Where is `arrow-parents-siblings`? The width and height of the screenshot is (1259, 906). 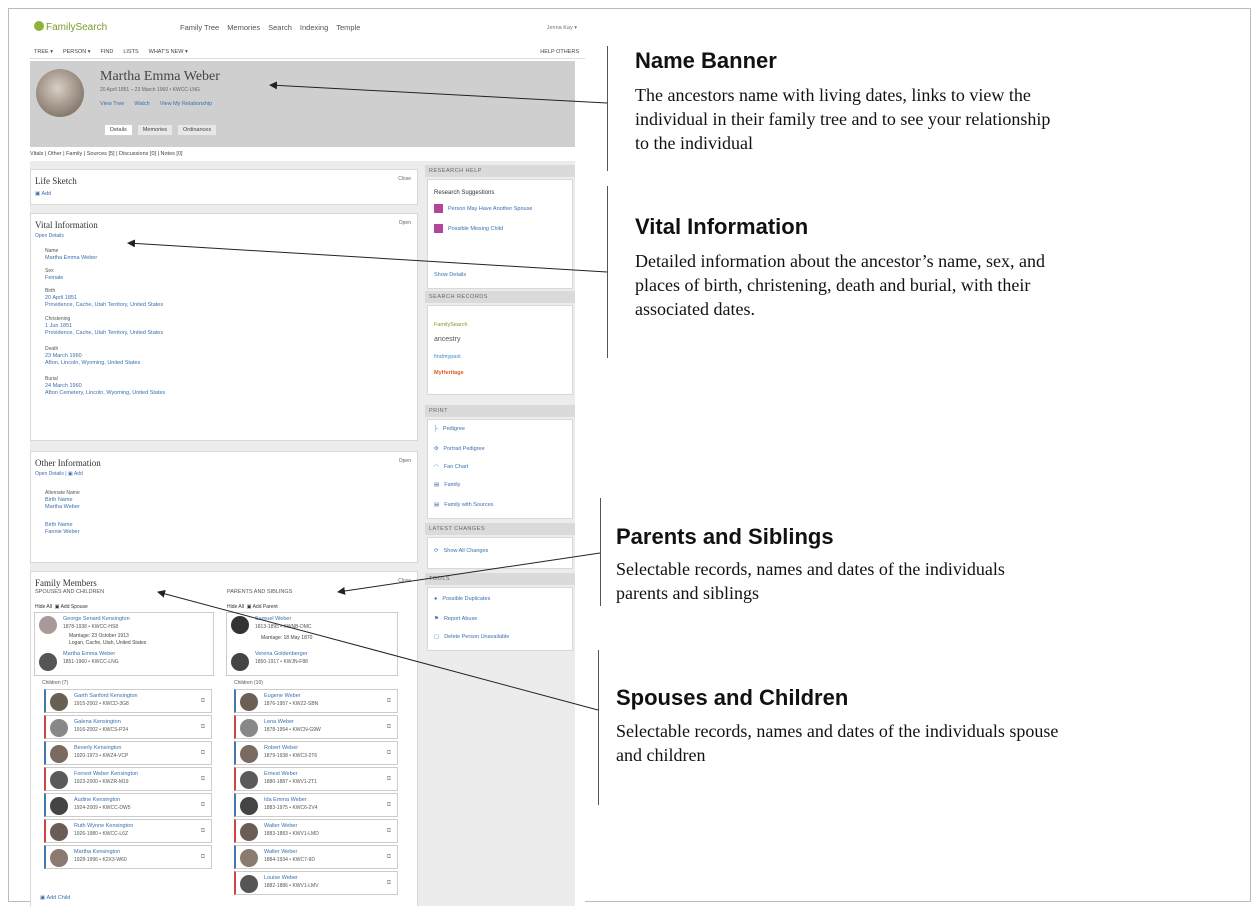
arrow-parents-siblings is located at coordinates (469, 573).